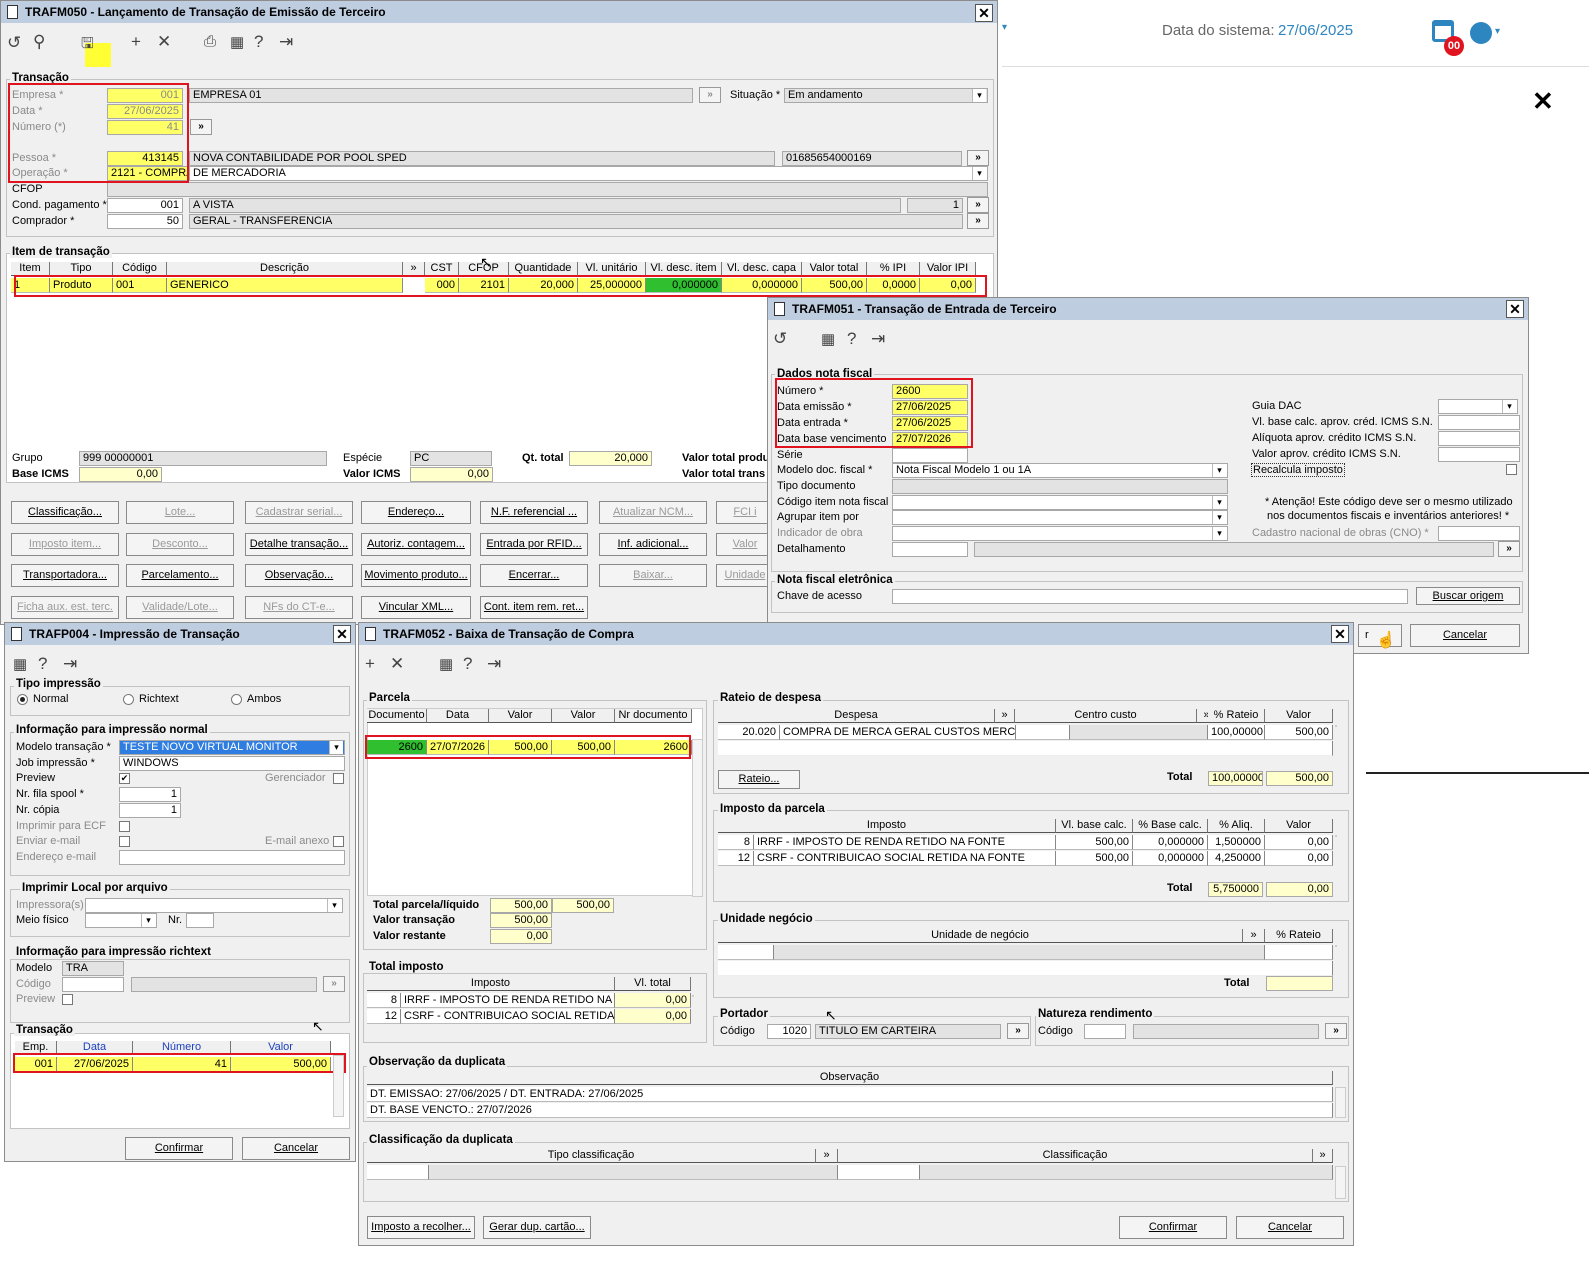  Describe the element at coordinates (484, 285) in the screenshot. I see `table-cell: 2101` at that location.